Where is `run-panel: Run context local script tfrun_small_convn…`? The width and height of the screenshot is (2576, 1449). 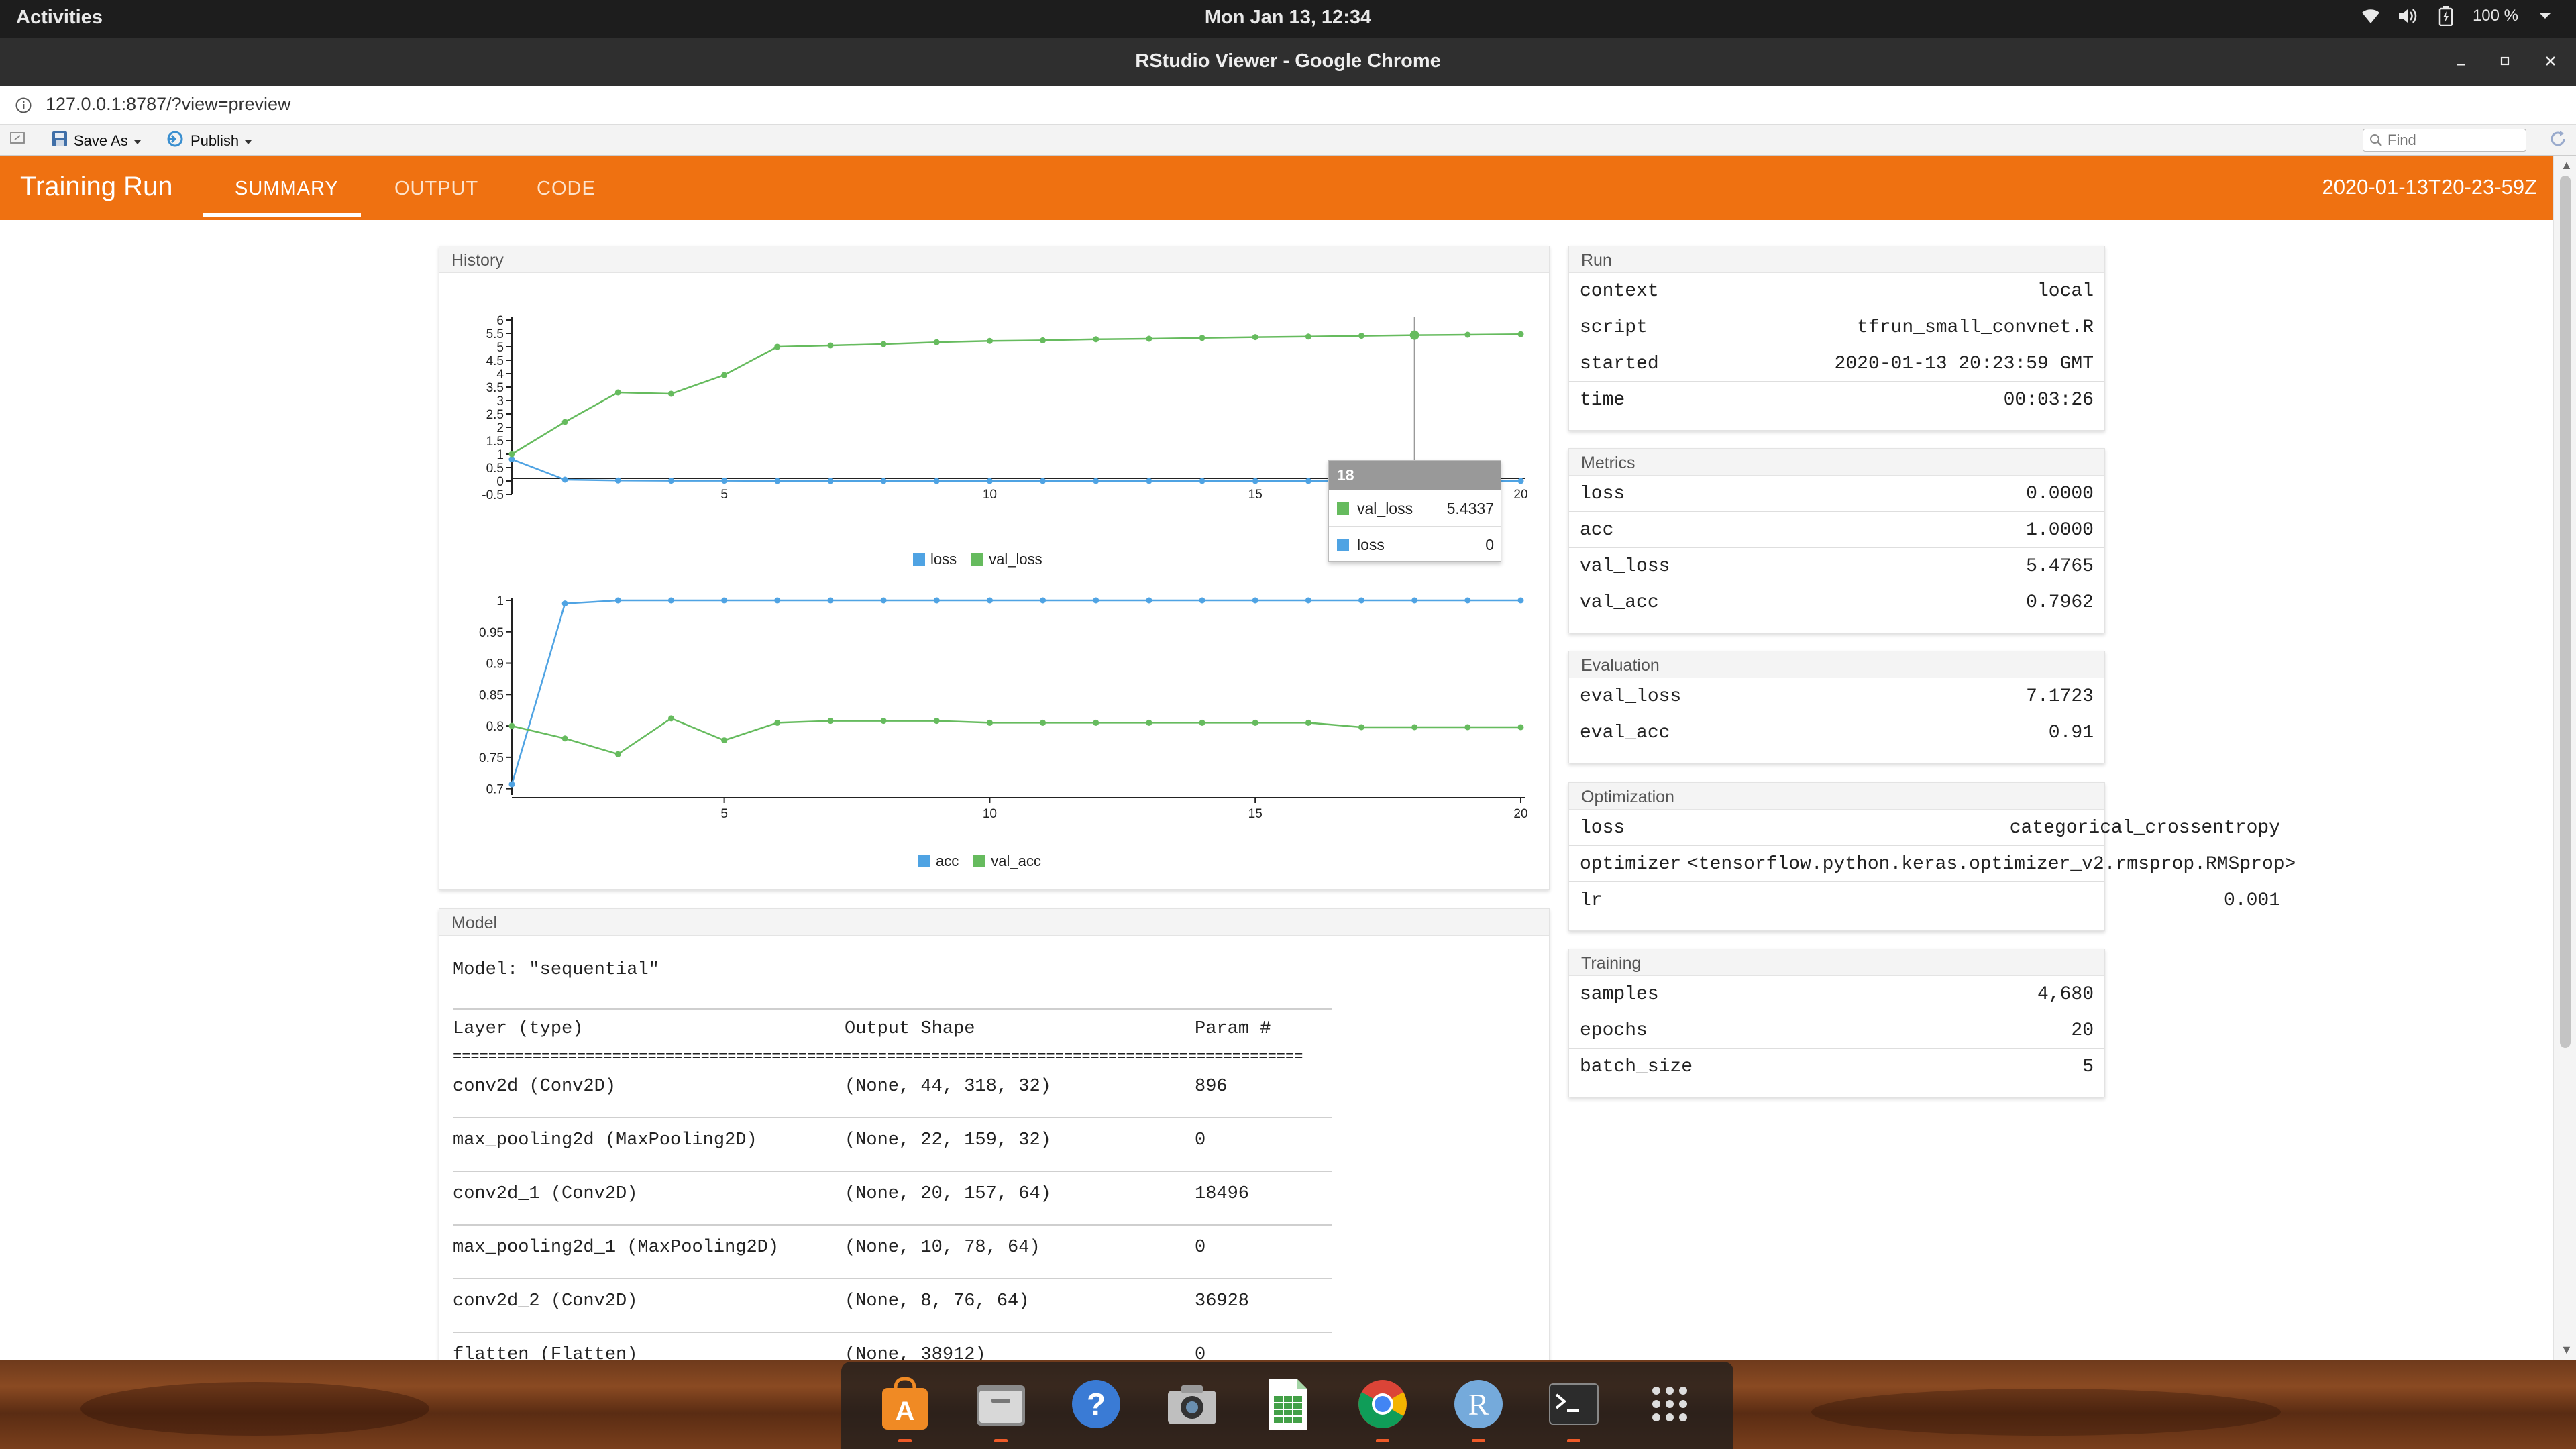 run-panel: Run context local script tfrun_small_convn… is located at coordinates (1836, 338).